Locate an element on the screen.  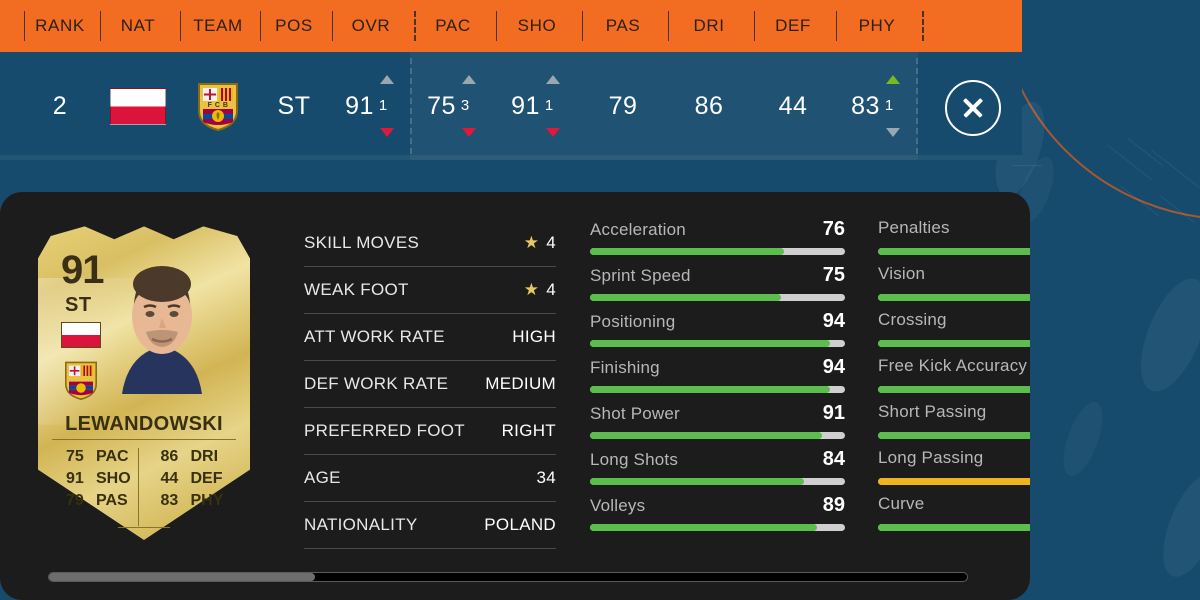
header-col-label: DEF is located at coordinates (793, 25).